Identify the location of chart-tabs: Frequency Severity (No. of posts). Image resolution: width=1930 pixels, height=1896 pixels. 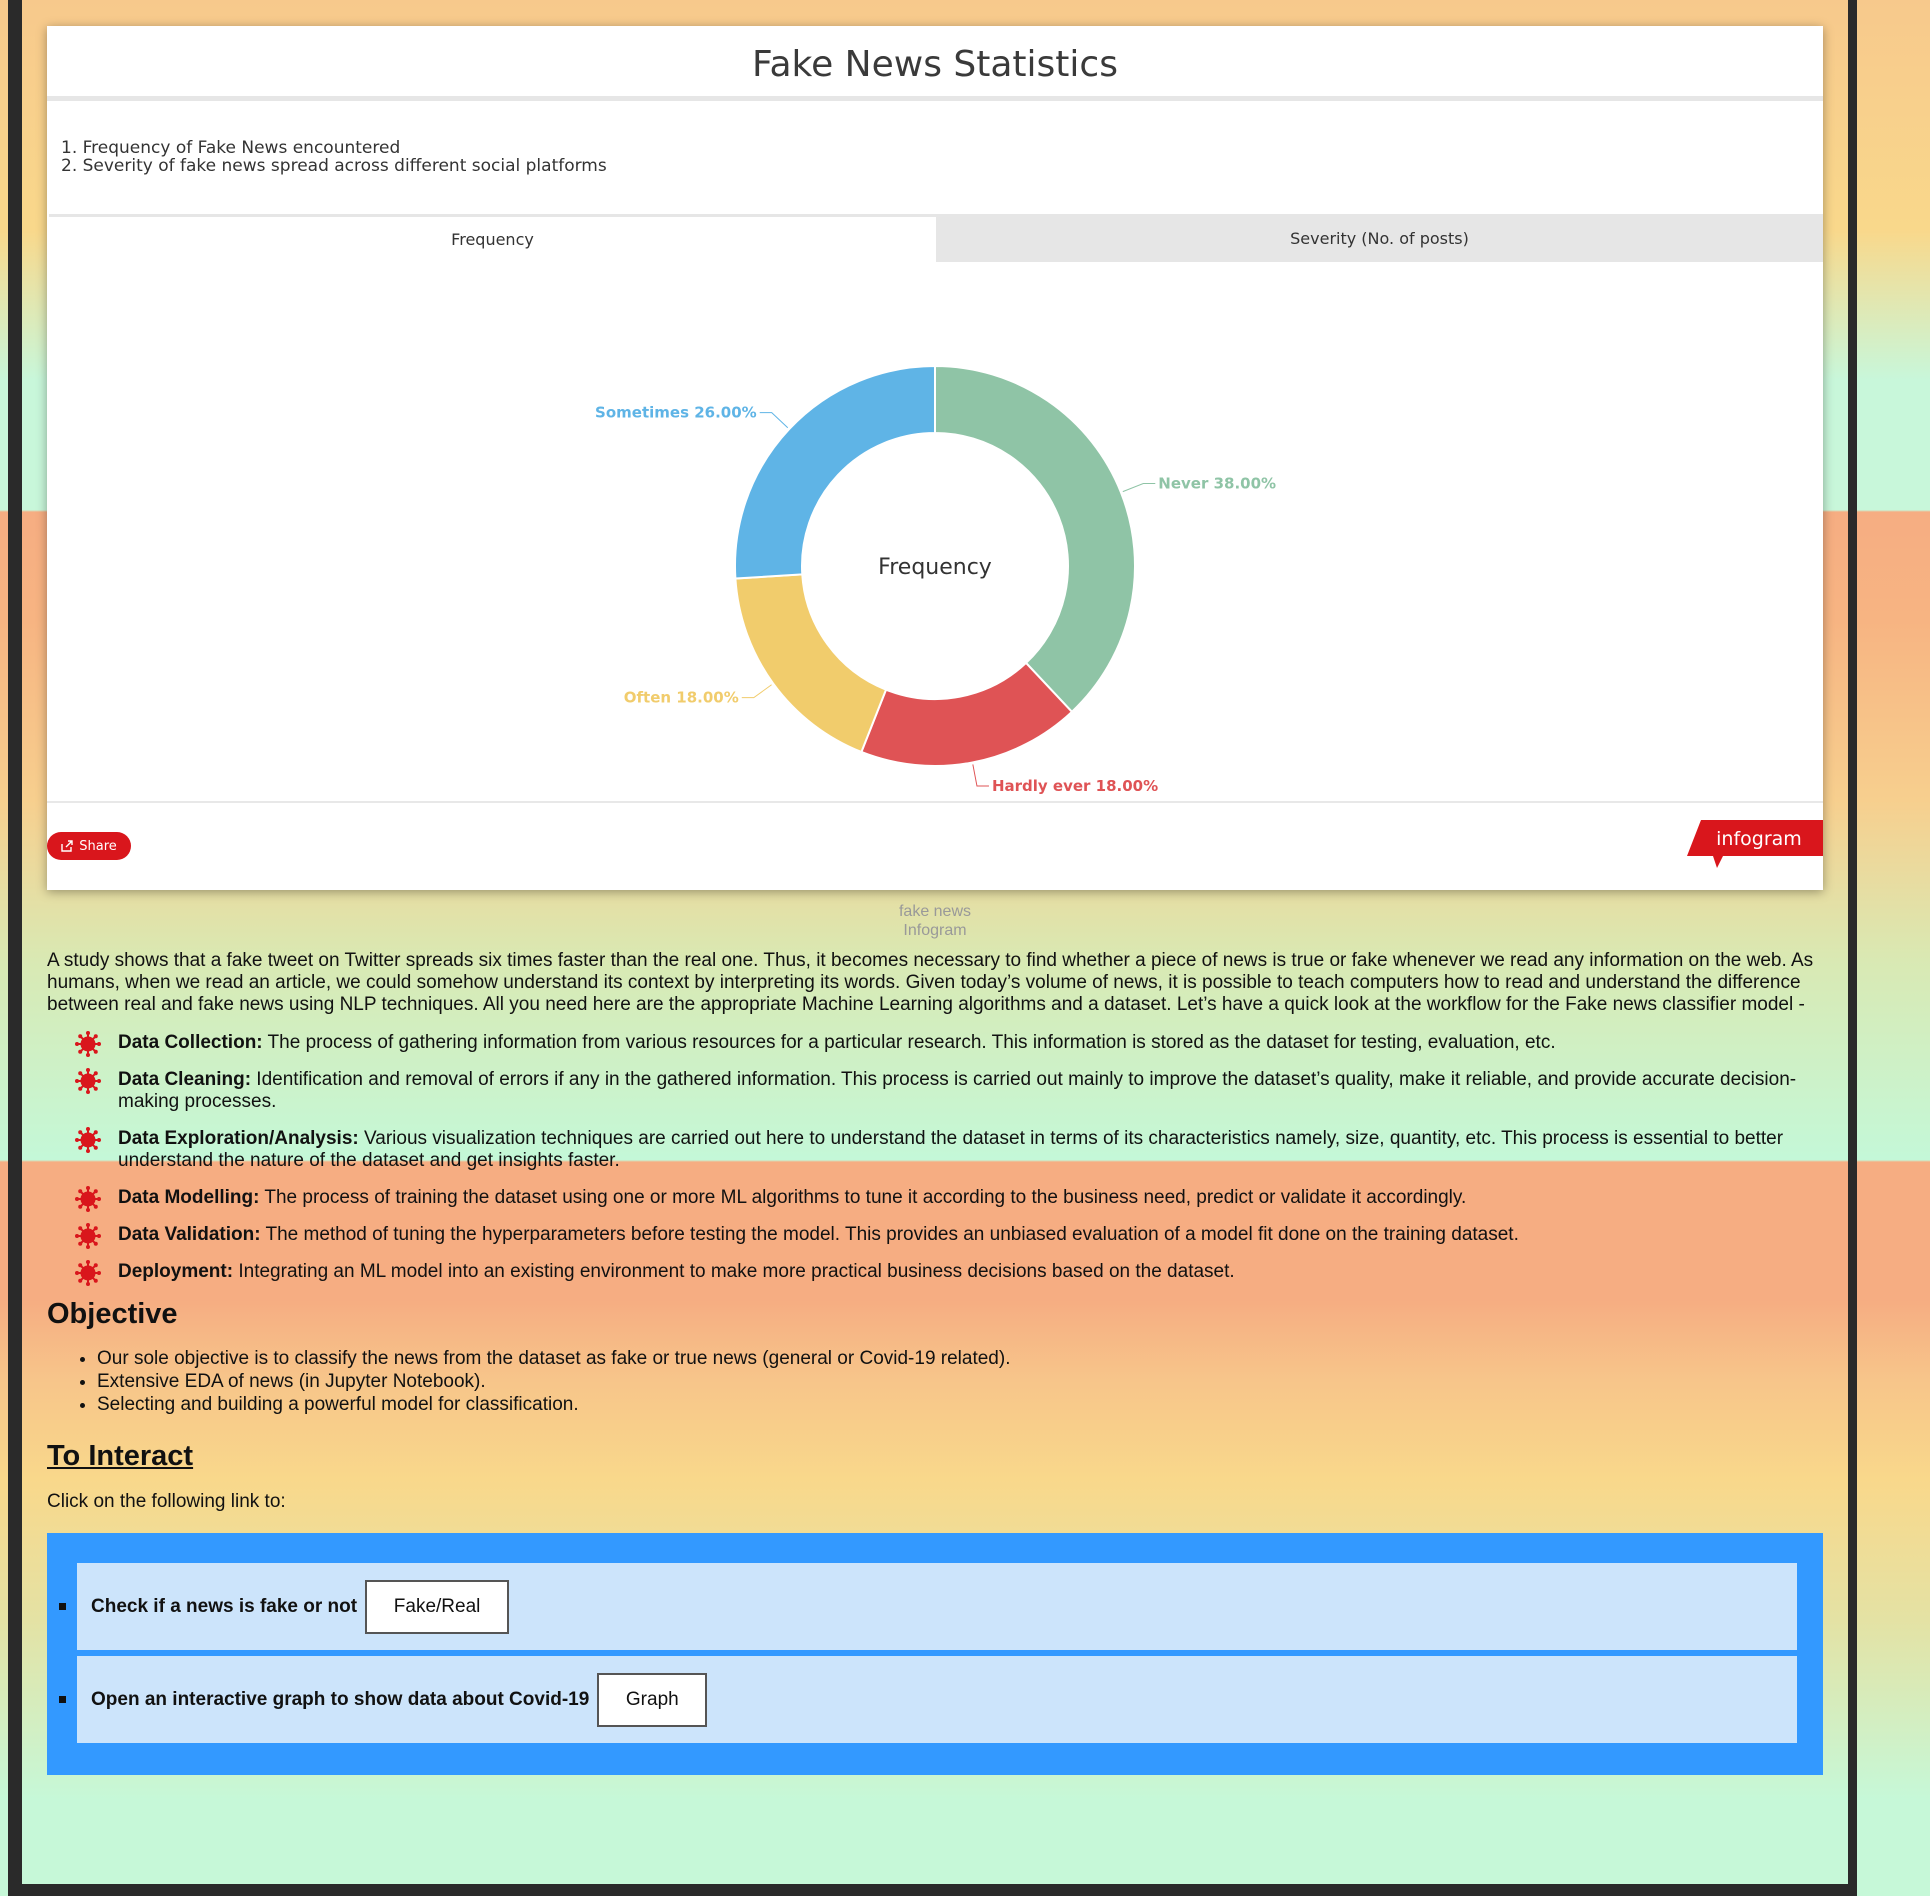
(936, 238).